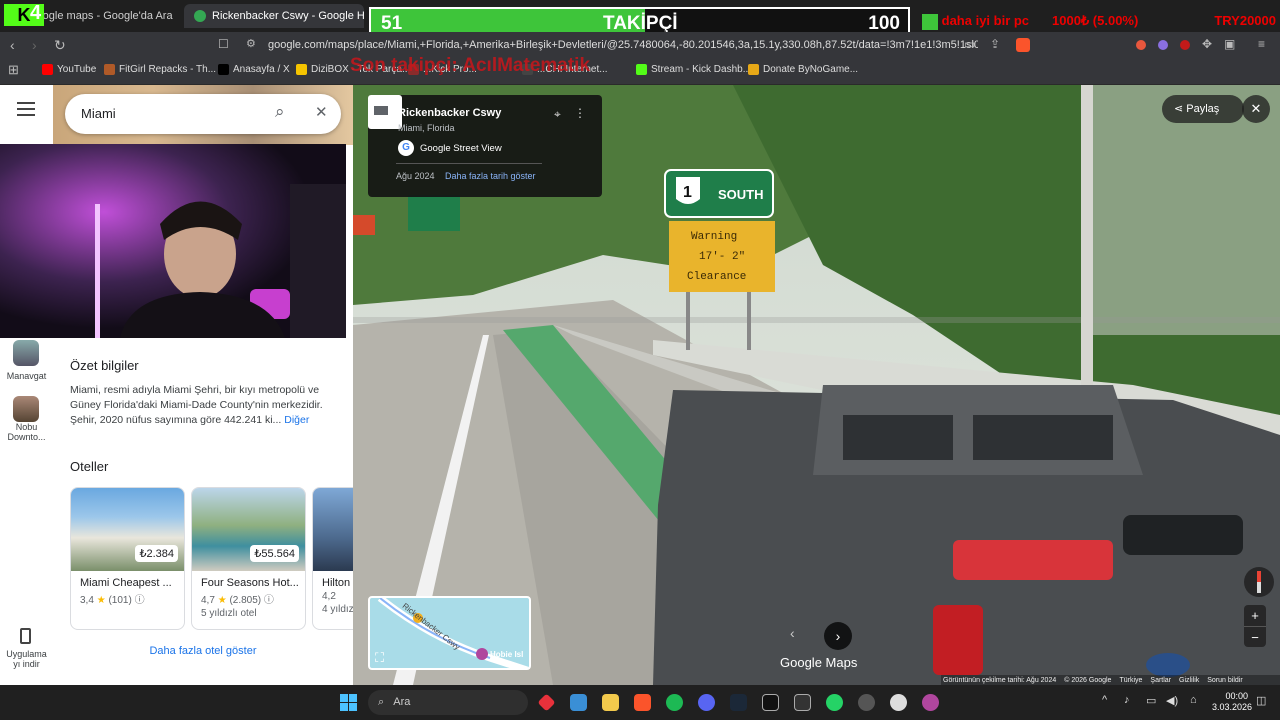  I want to click on sidebar-icon: ▣, so click(1229, 44).